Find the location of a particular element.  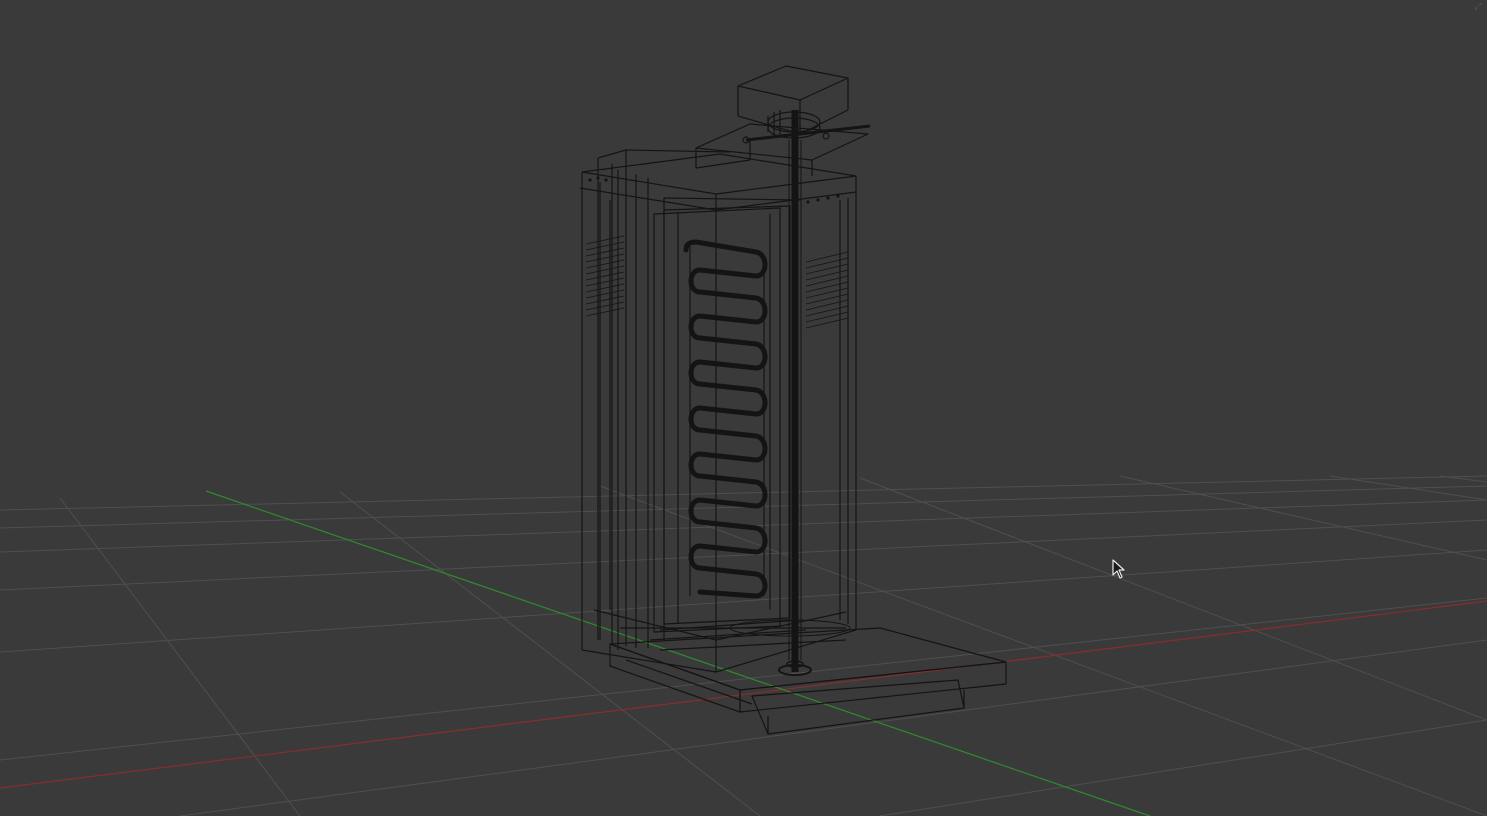

maximize-viewport-icon: ⤢ is located at coordinates (1478, 7).